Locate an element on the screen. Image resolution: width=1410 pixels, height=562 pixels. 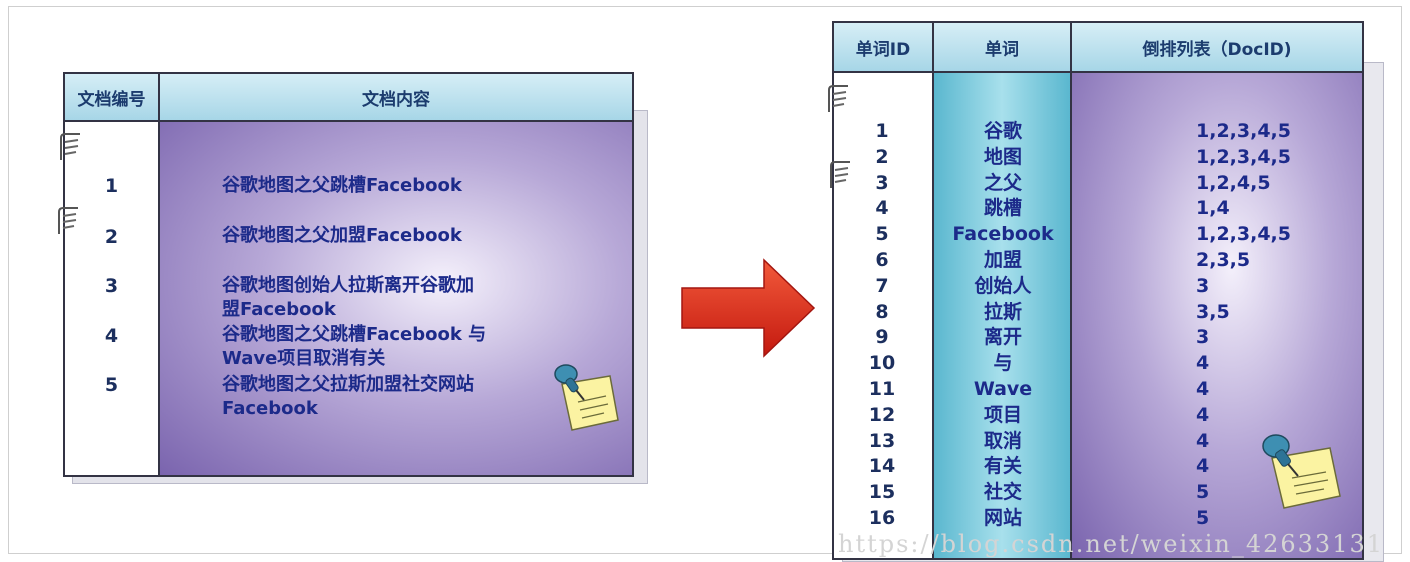
right-row-word-13: 取消 is located at coordinates (1002, 441).